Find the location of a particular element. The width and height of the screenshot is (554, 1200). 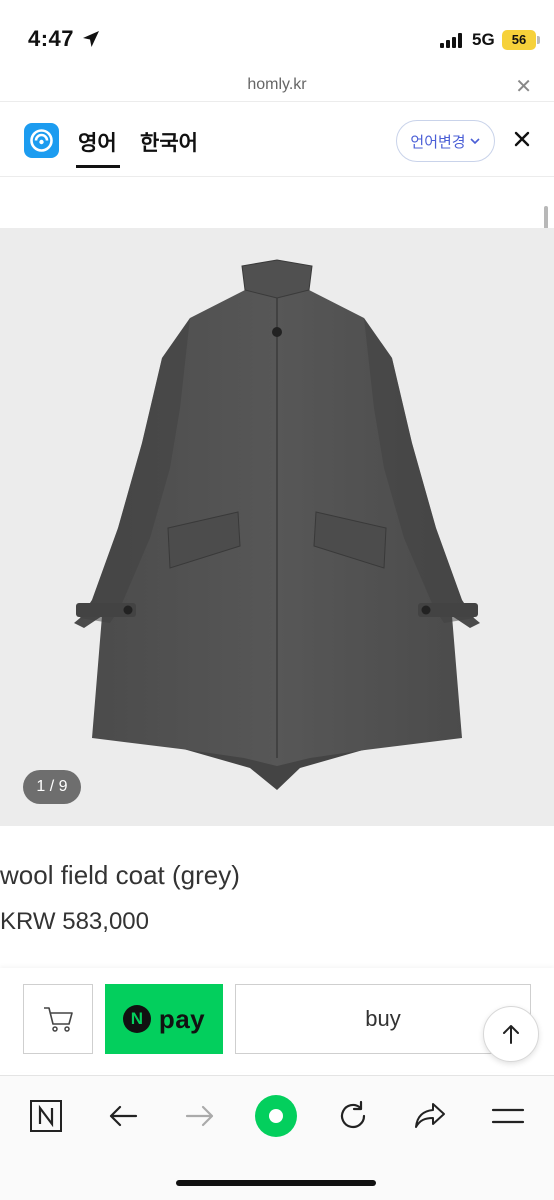

arrow-up-icon is located at coordinates (511, 1034).